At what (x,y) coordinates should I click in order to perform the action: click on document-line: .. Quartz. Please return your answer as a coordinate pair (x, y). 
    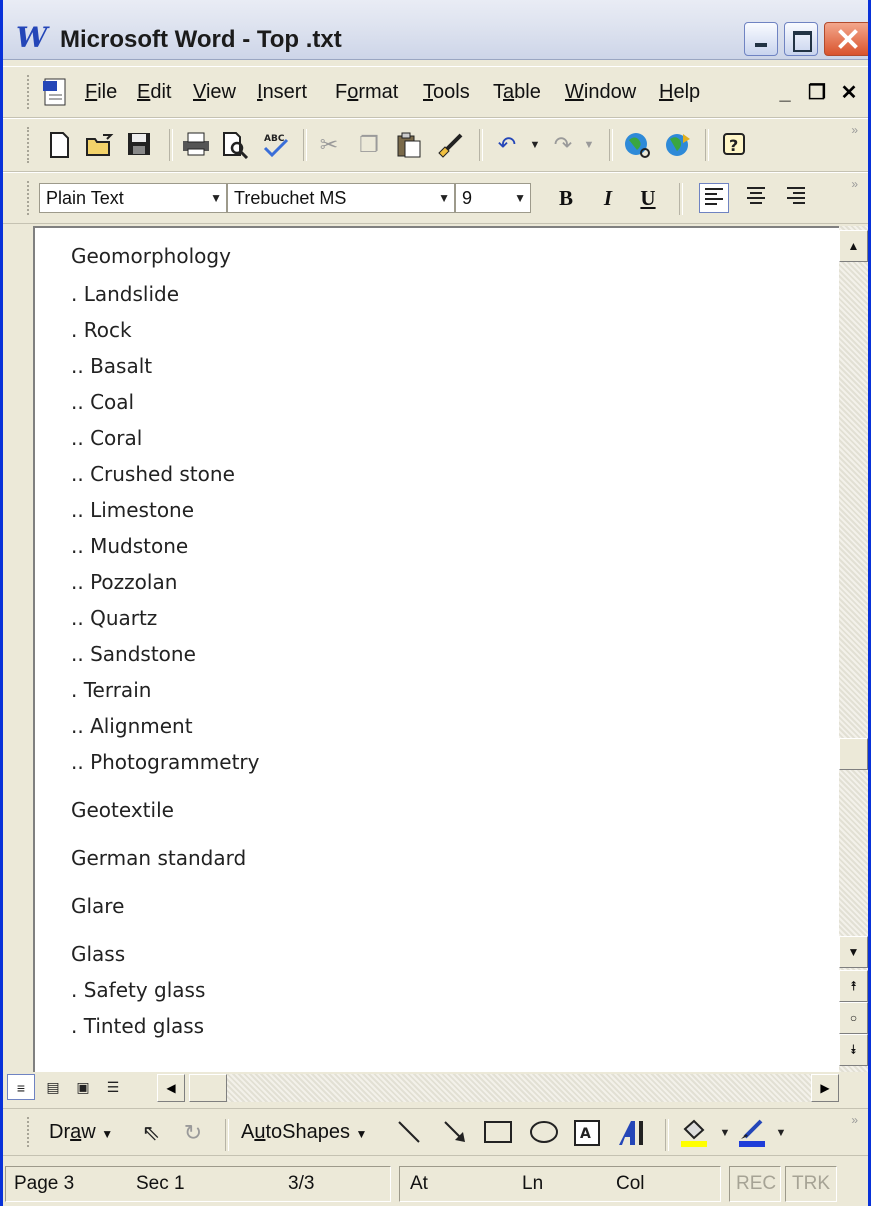
    Looking at the image, I should click on (114, 618).